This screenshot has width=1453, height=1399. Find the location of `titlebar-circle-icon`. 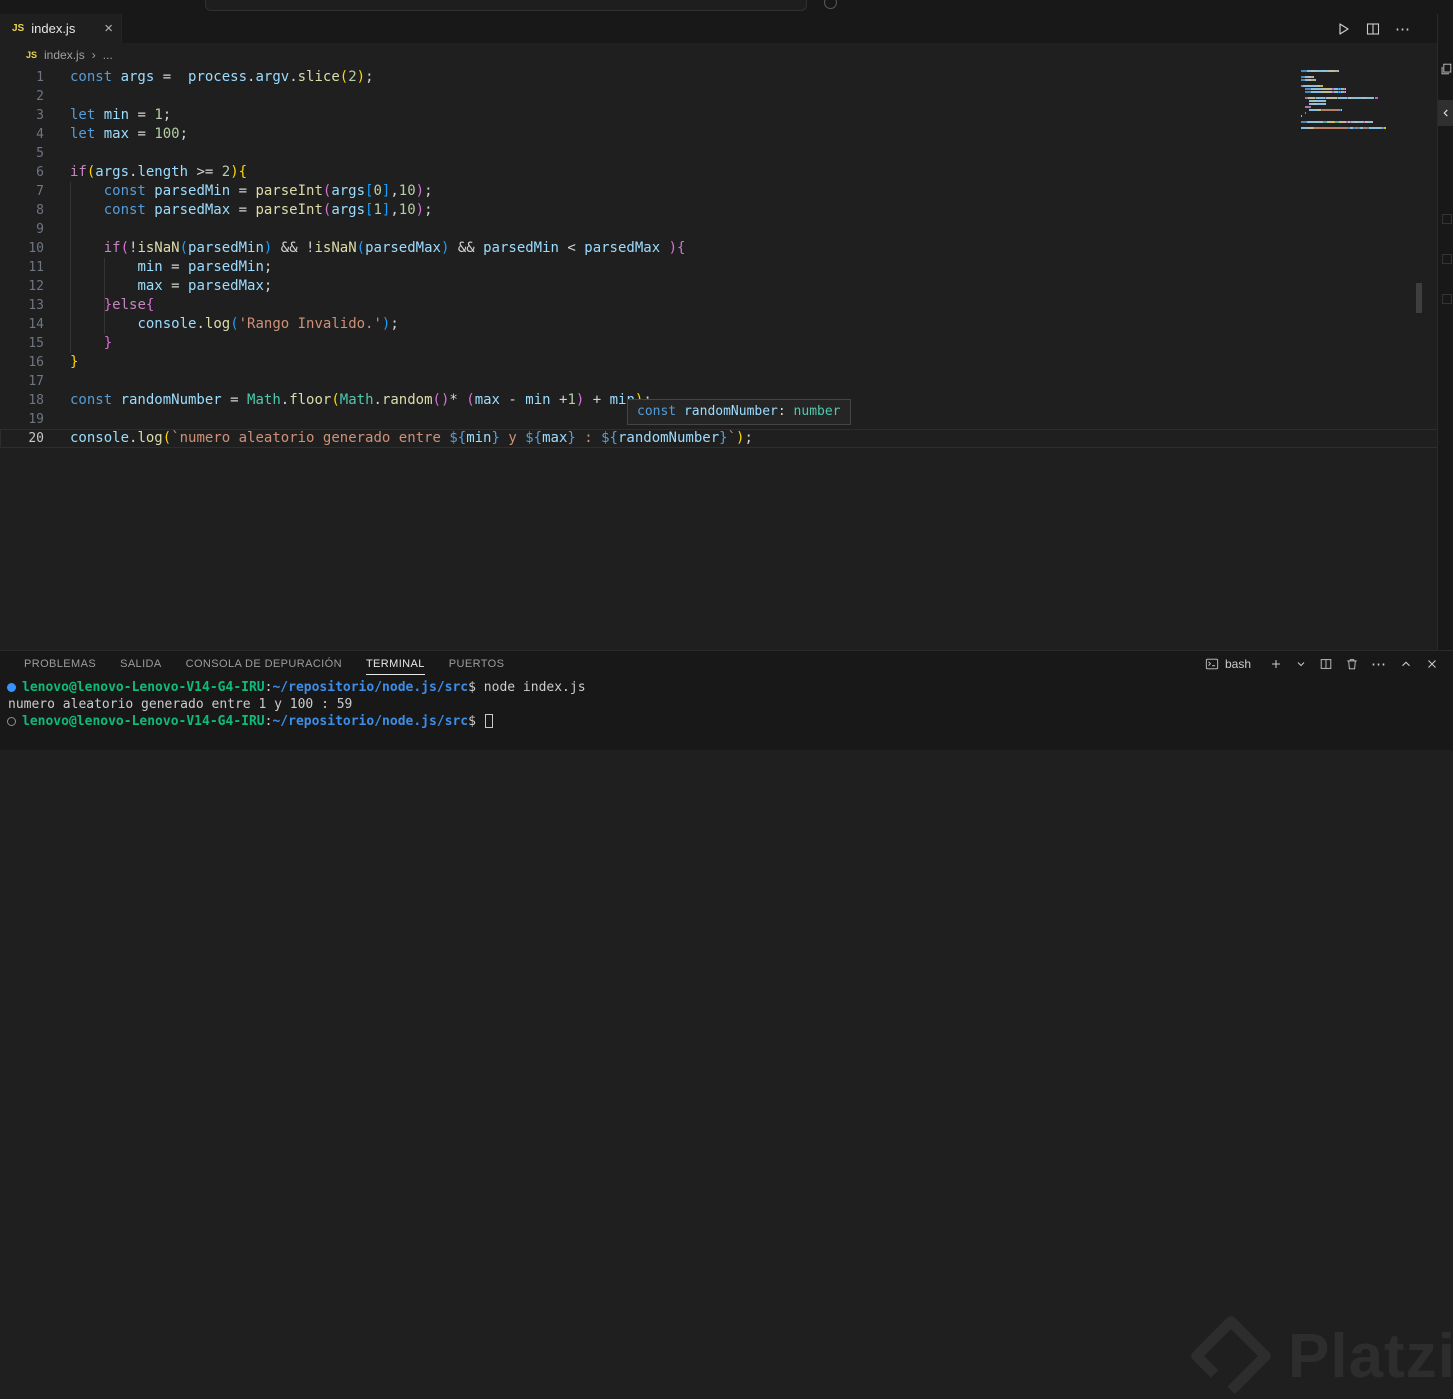

titlebar-circle-icon is located at coordinates (830, 4).